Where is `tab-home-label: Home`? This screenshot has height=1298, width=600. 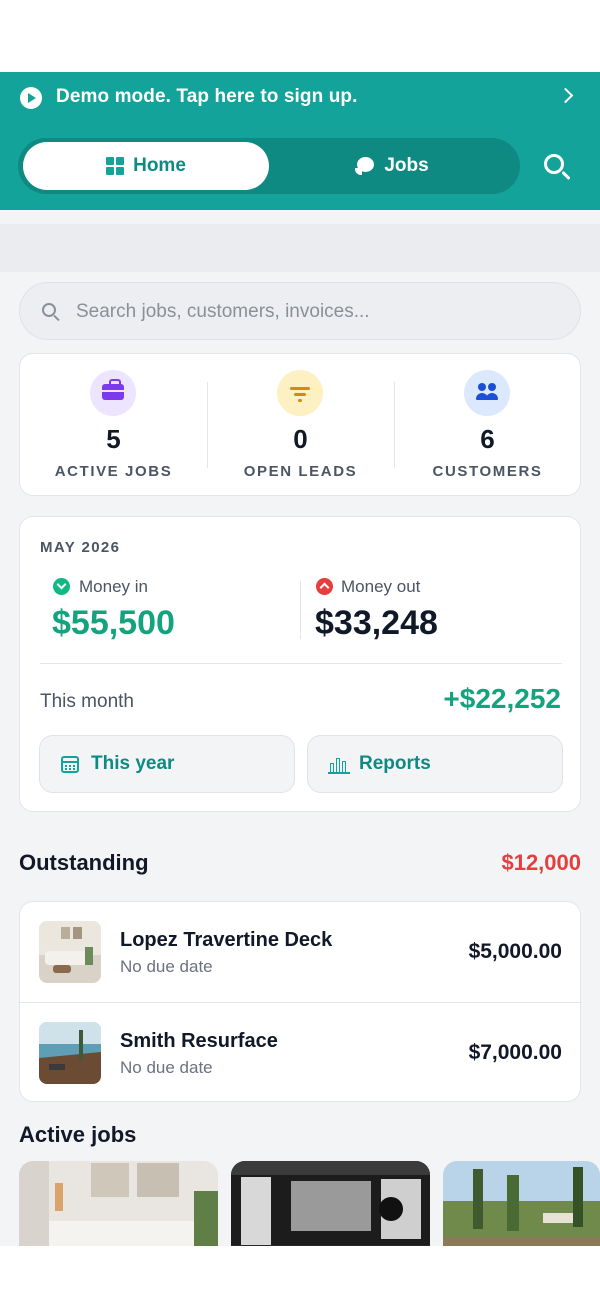 tab-home-label: Home is located at coordinates (159, 165).